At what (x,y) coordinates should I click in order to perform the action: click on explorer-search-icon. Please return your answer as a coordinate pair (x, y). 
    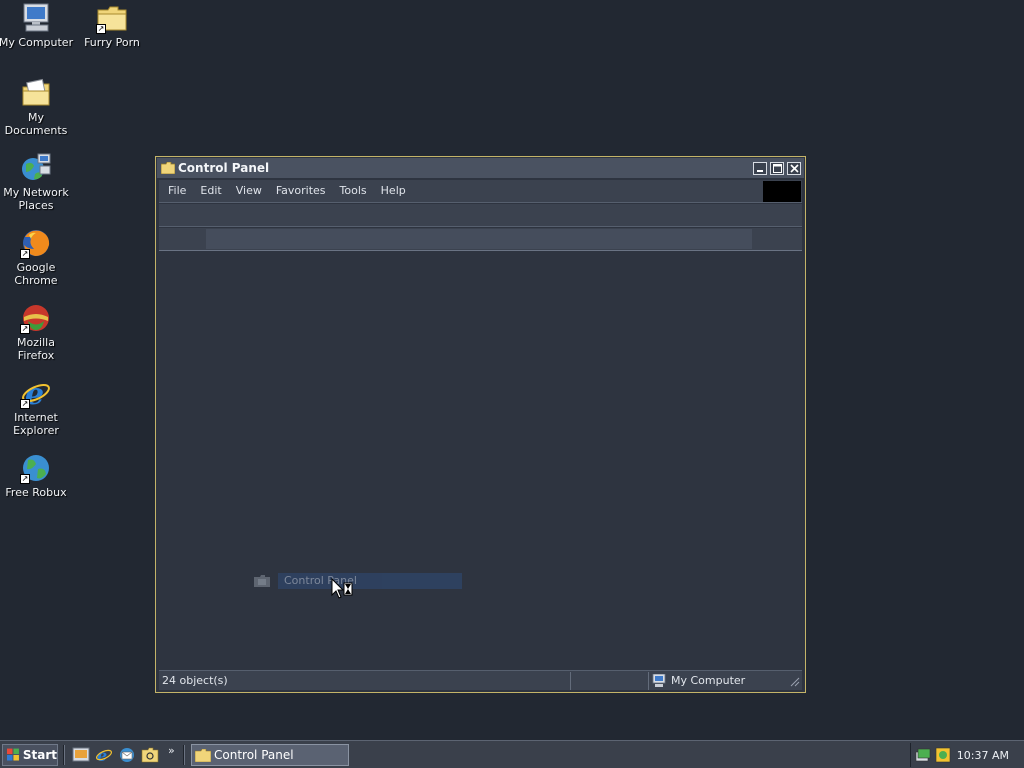
    Looking at the image, I should click on (150, 755).